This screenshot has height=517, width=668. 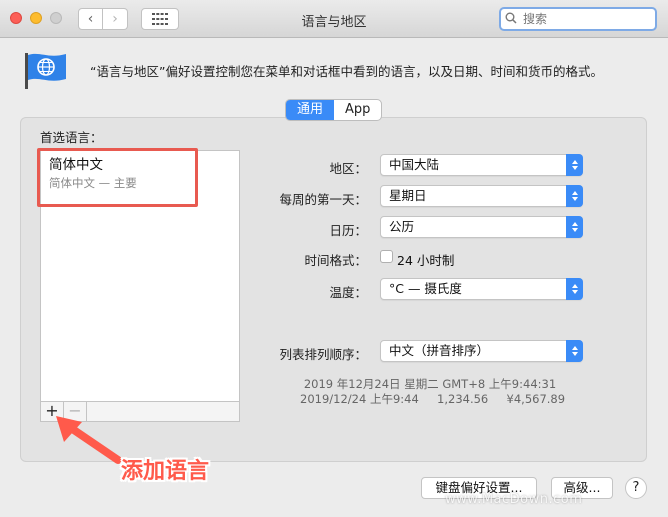 I want to click on sort-order-value: 中文（拼音排序）, so click(x=439, y=350).